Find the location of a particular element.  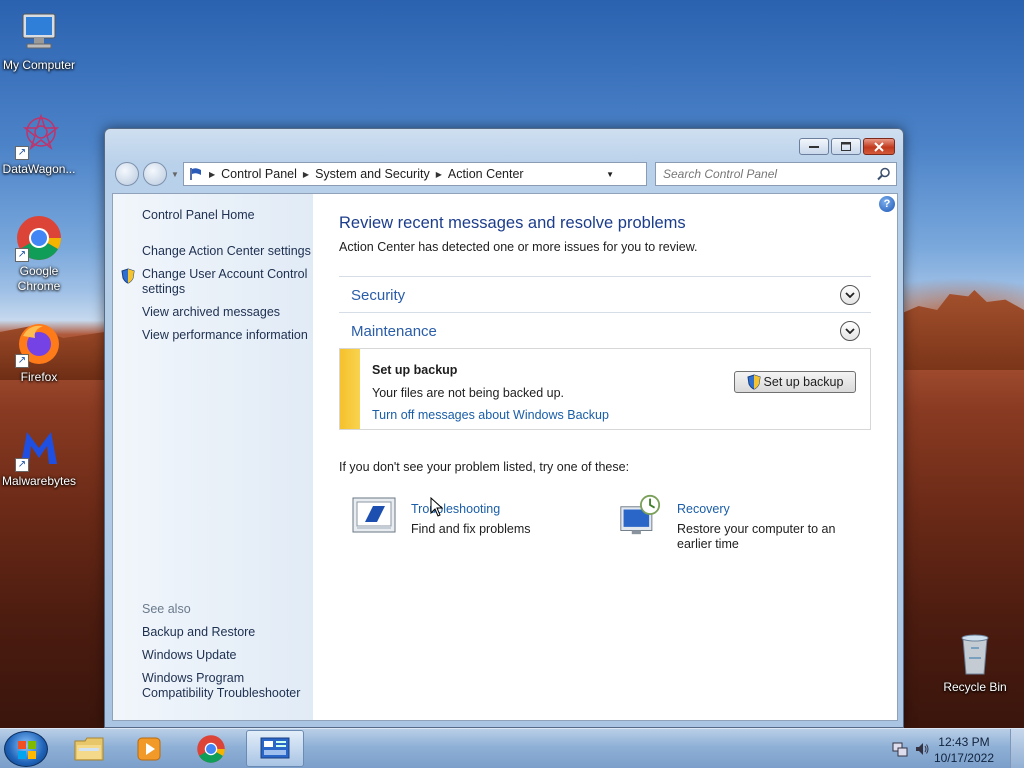

sidebar-link-view-archived-messages: View archived messages is located at coordinates (227, 312).